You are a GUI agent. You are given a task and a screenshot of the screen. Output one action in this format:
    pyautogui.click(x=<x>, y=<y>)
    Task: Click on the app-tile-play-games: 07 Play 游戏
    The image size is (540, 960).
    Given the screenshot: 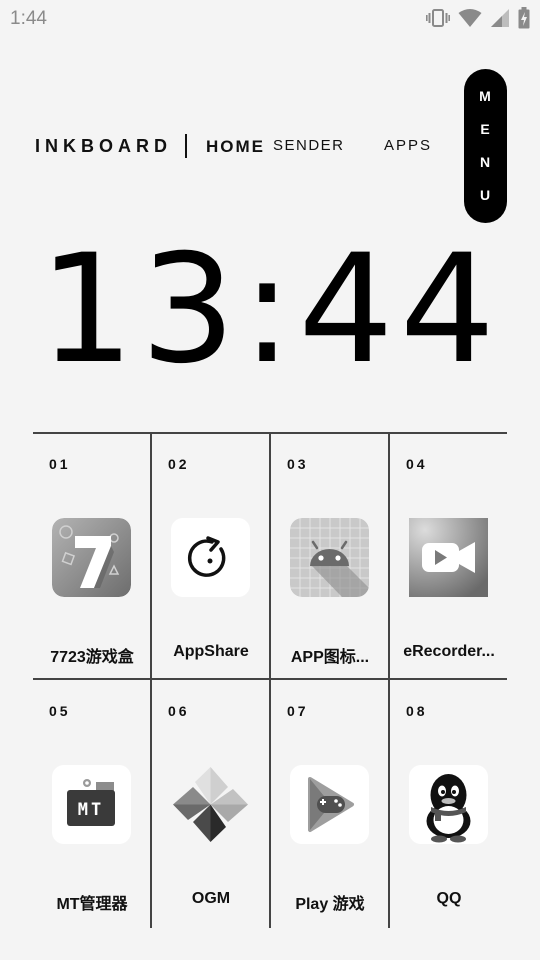 What is the action you would take?
    pyautogui.click(x=330, y=804)
    